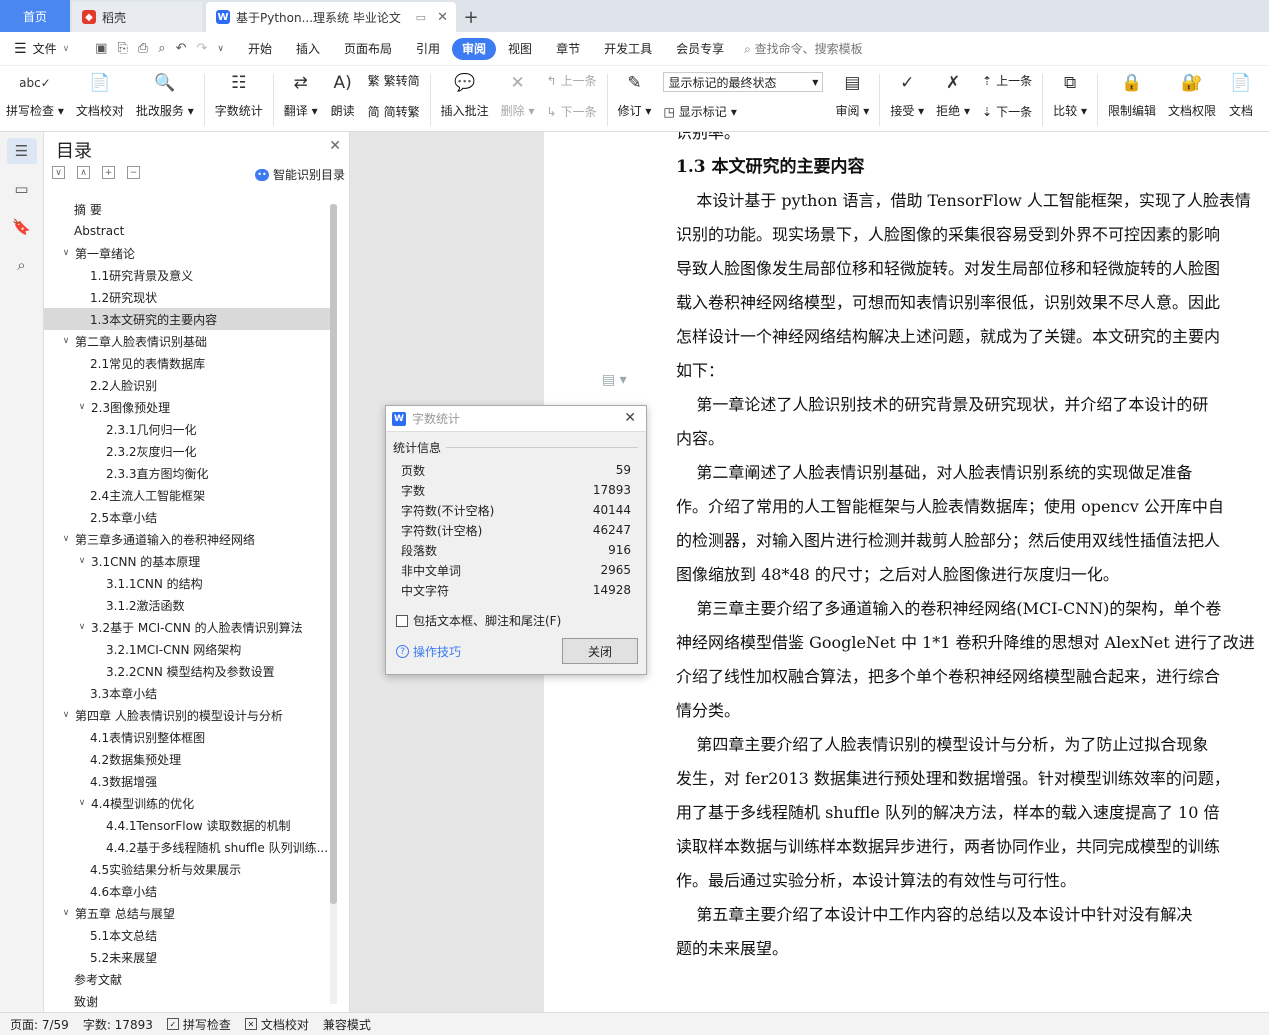 The width and height of the screenshot is (1269, 1035). I want to click on bookmark-icon: 🔖, so click(22, 227).